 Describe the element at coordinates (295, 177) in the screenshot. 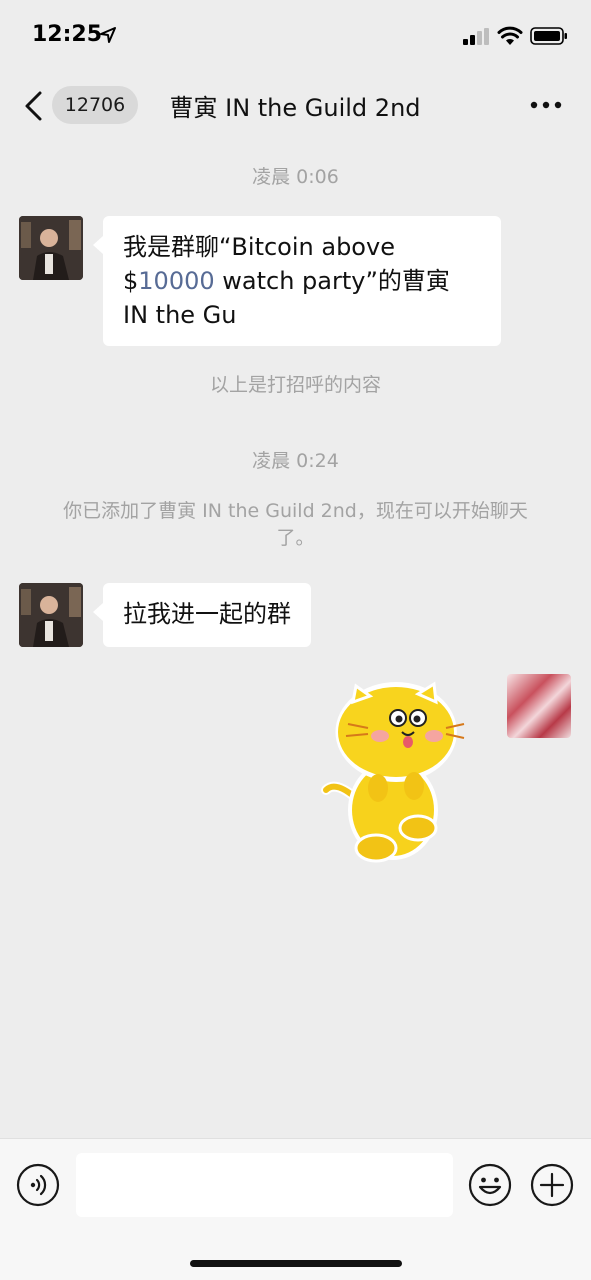

I see `message-timestamp: 凌晨 0:06` at that location.